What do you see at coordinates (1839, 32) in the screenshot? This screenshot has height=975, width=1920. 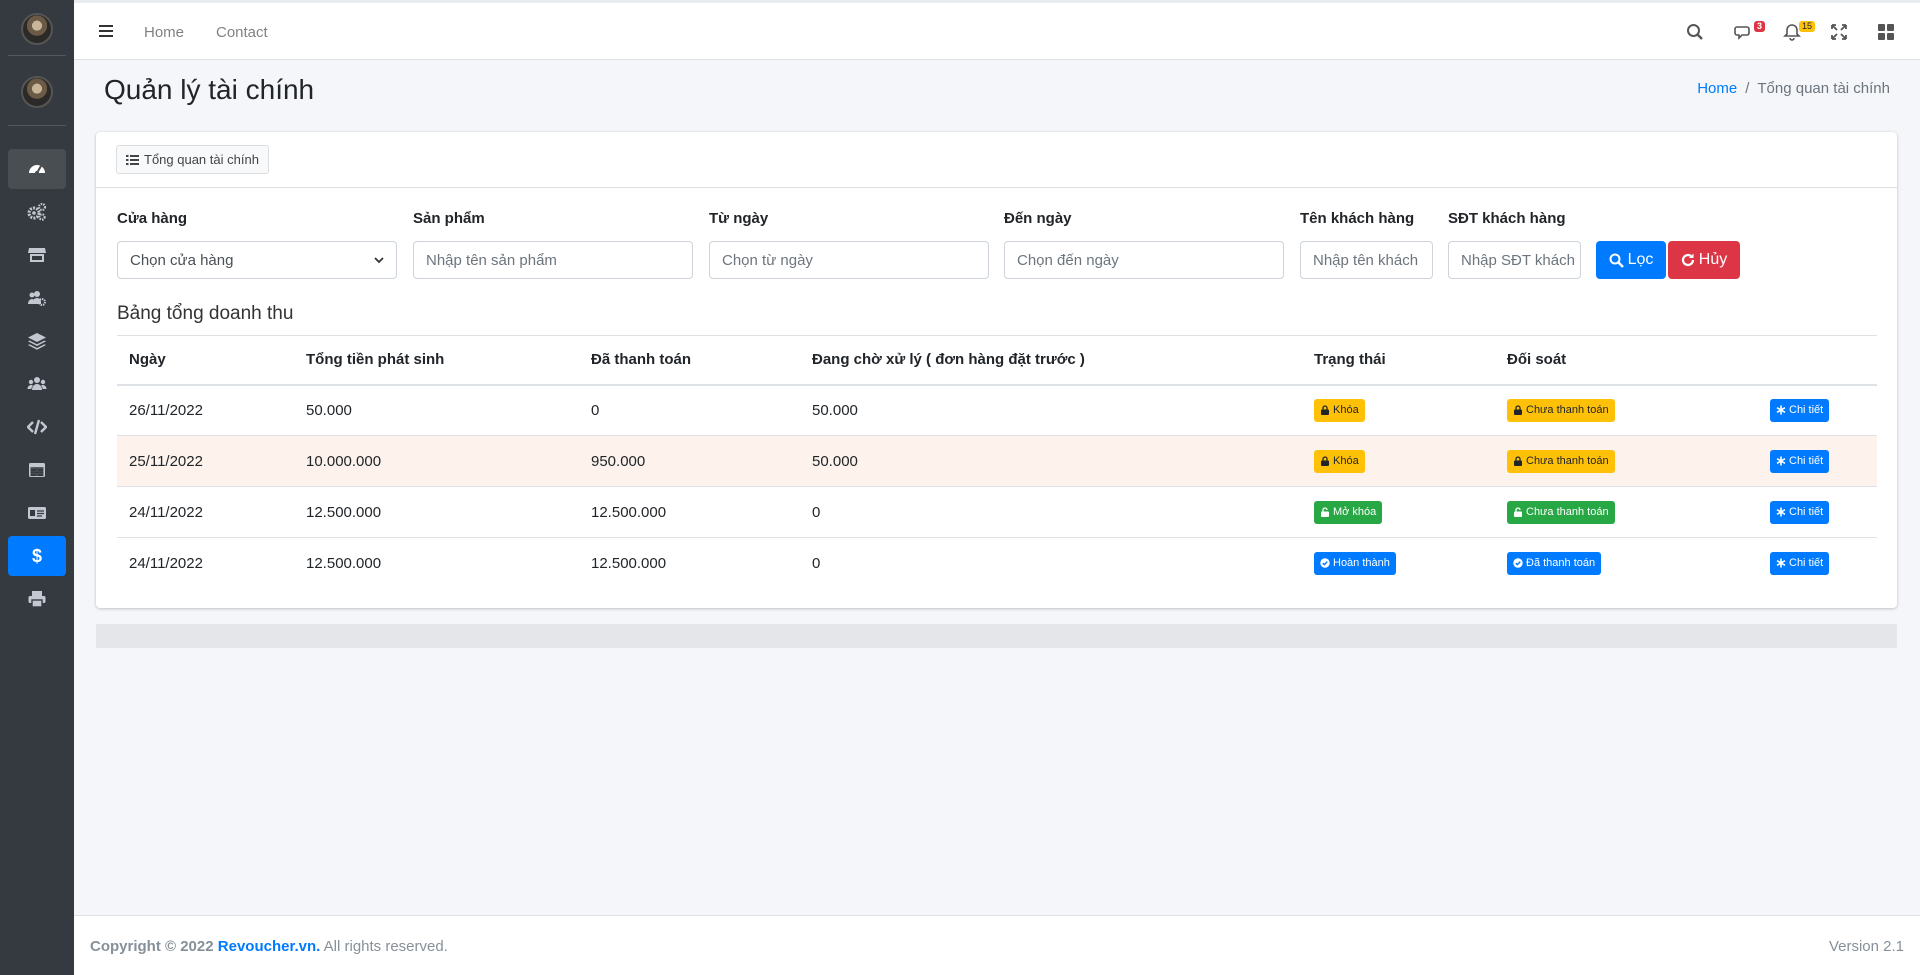 I see `fullscreen-icon` at bounding box center [1839, 32].